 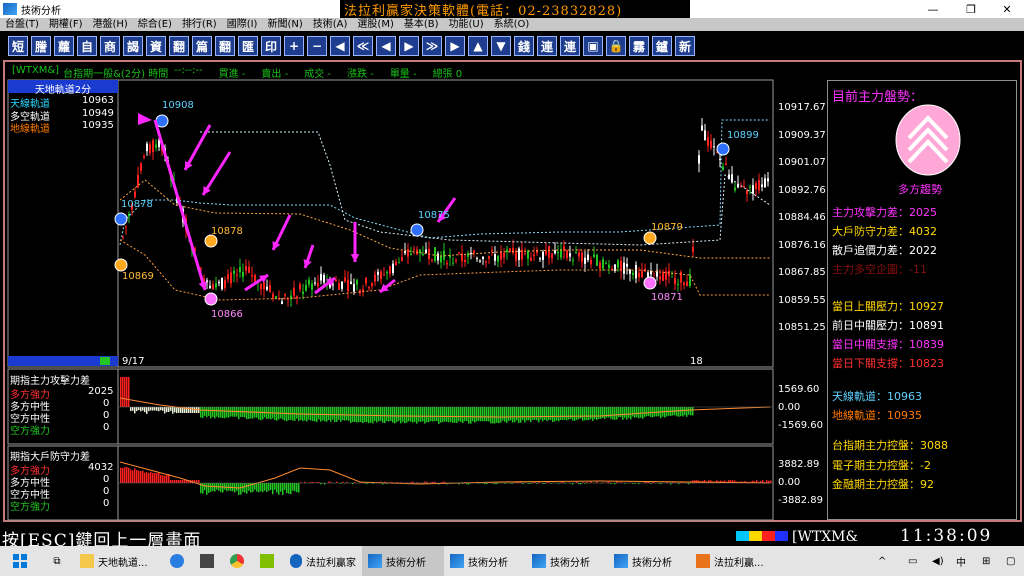 I want to click on taskbar-item: 法拉利贏家, so click(x=323, y=561).